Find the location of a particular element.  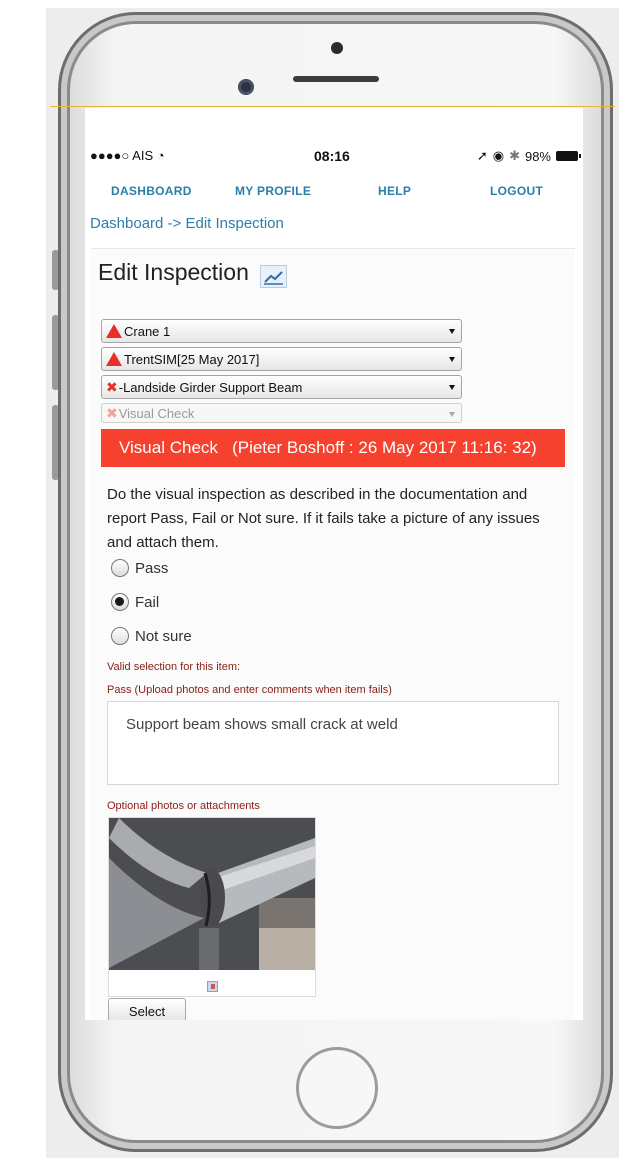

radio-not-sure: Not sure is located at coordinates (151, 636).